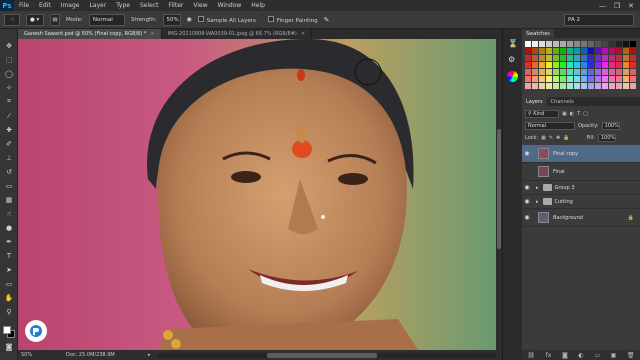  I want to click on type-tool-icon: T, so click(9, 255).